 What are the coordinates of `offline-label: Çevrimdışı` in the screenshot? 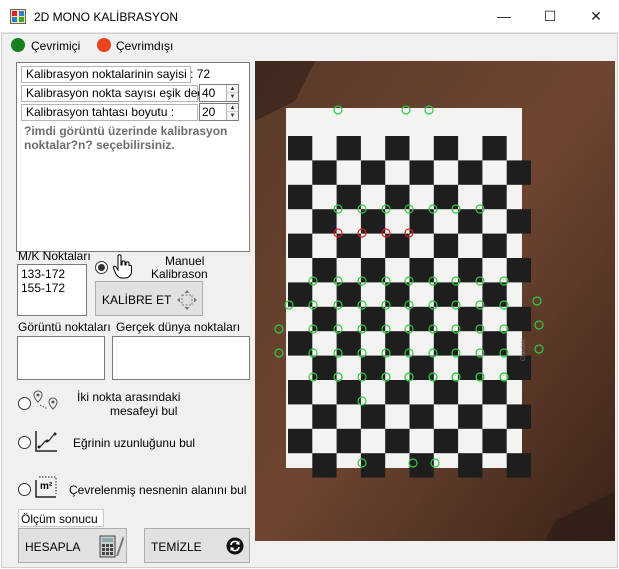 It's located at (145, 46).